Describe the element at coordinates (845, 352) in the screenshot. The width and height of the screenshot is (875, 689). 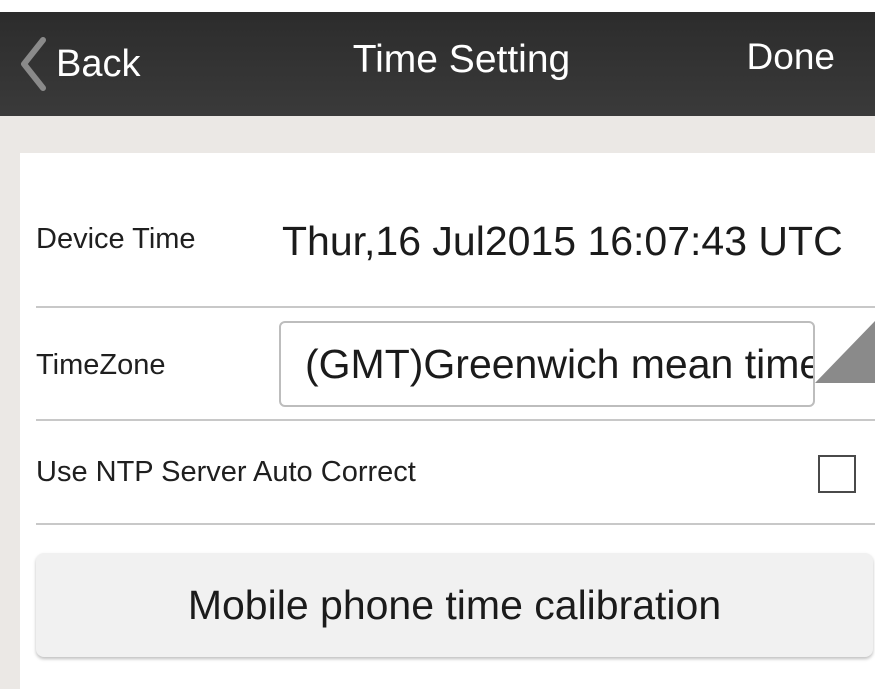
I see `dropdown-triangle-icon` at that location.